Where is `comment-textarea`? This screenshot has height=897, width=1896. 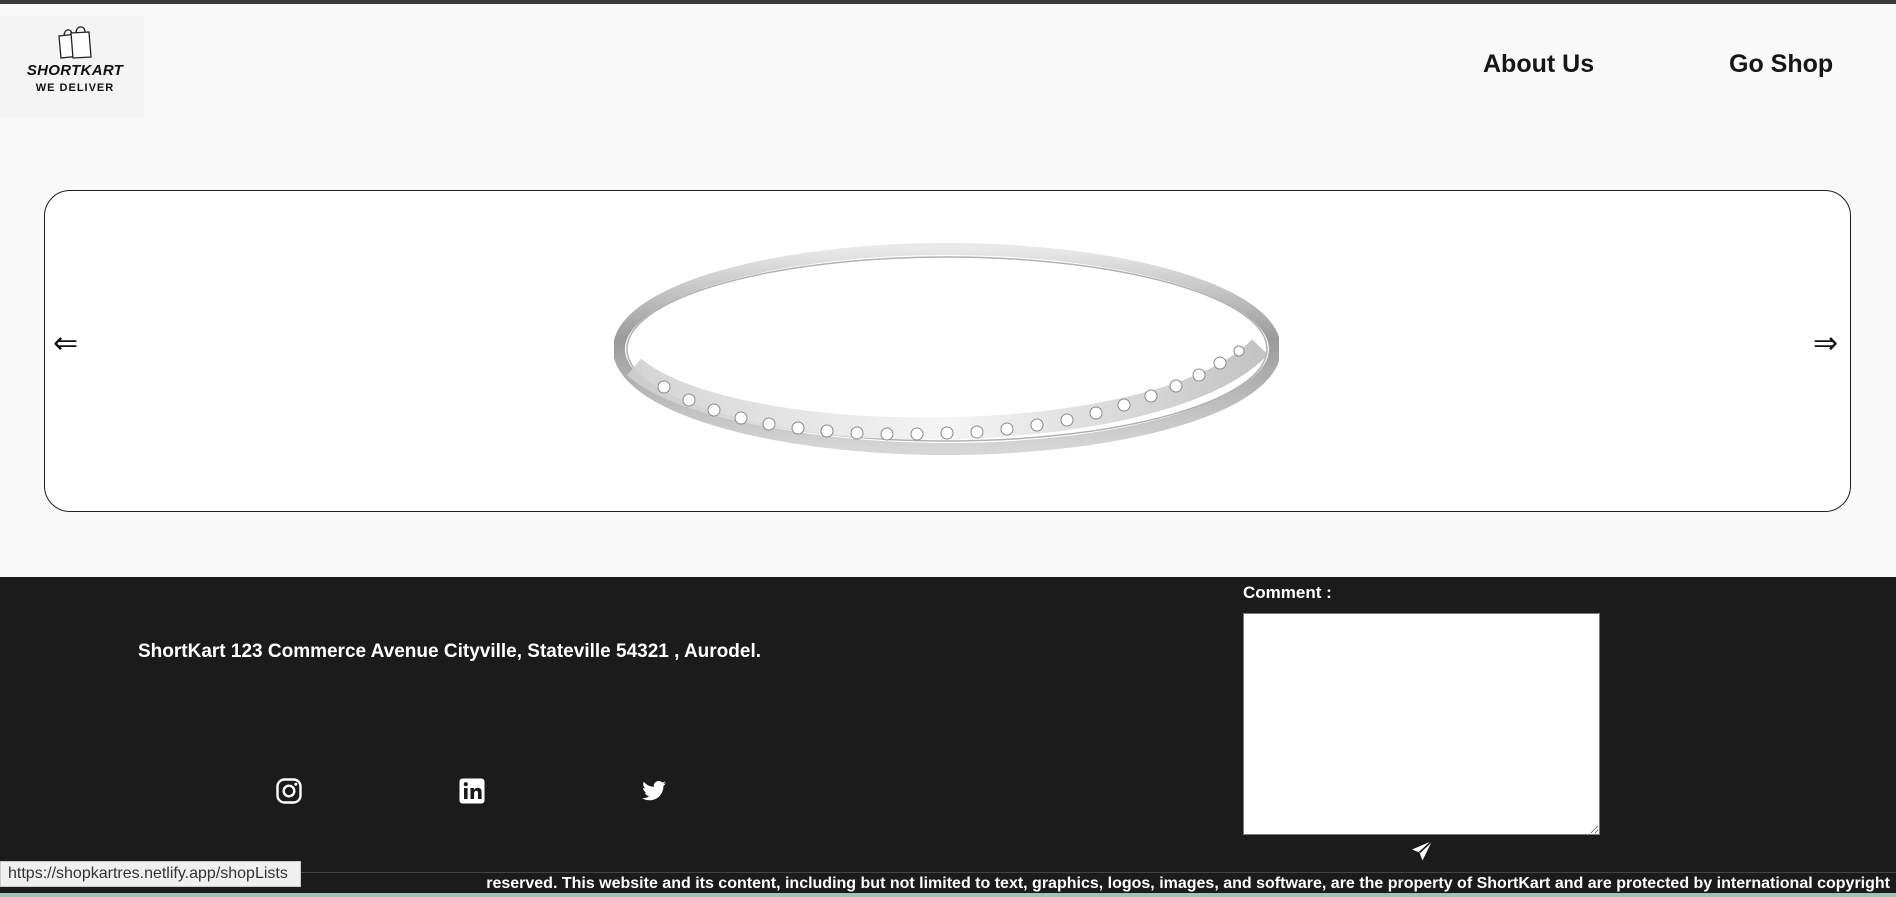 comment-textarea is located at coordinates (1421, 724).